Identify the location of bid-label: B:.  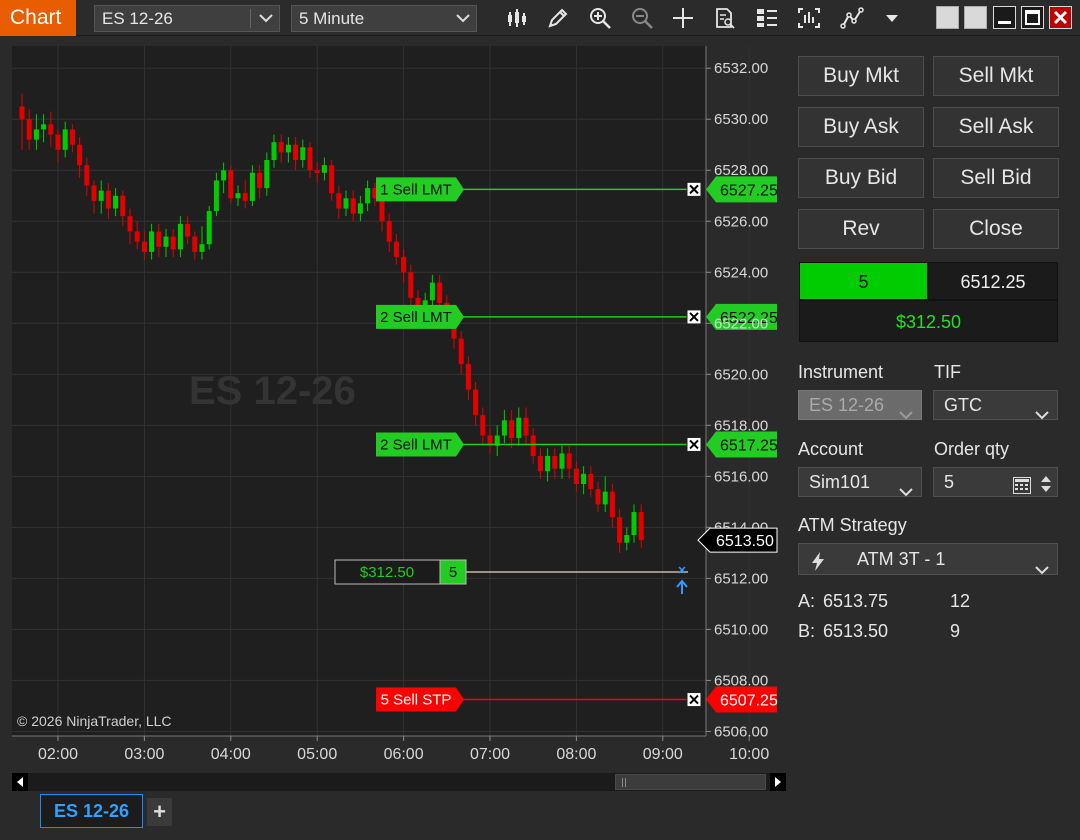
(807, 631).